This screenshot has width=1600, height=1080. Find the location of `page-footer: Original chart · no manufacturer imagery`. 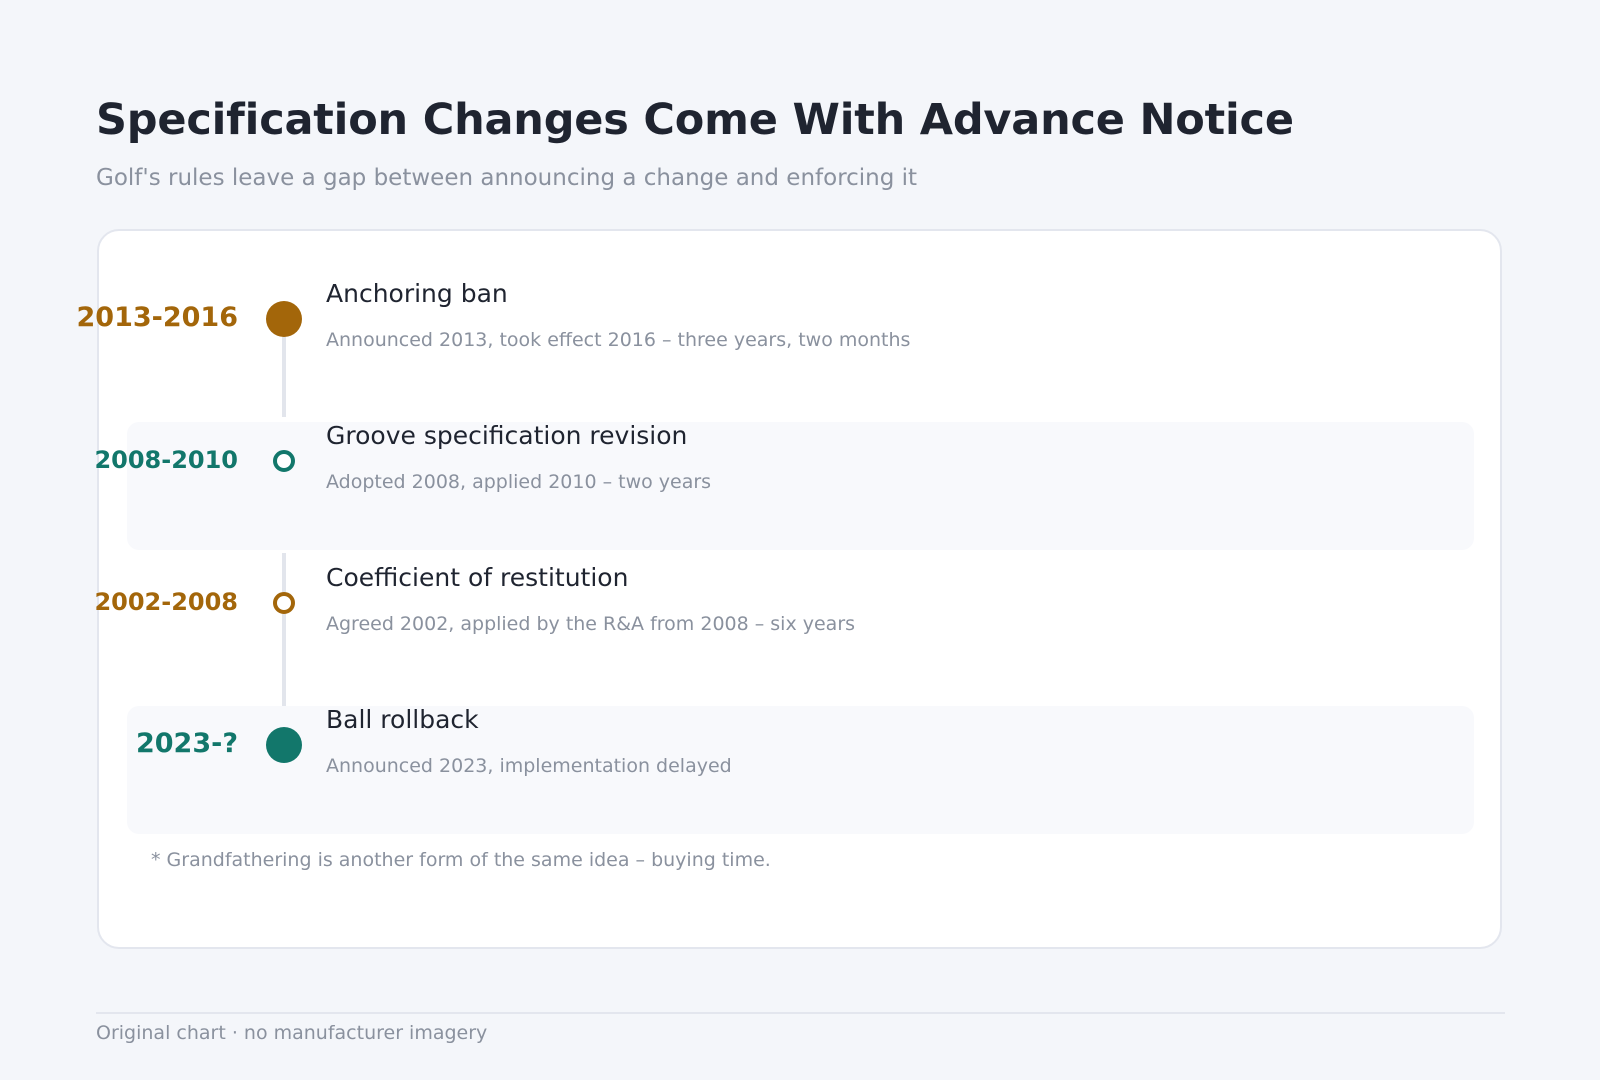

page-footer: Original chart · no manufacturer imagery is located at coordinates (292, 1033).